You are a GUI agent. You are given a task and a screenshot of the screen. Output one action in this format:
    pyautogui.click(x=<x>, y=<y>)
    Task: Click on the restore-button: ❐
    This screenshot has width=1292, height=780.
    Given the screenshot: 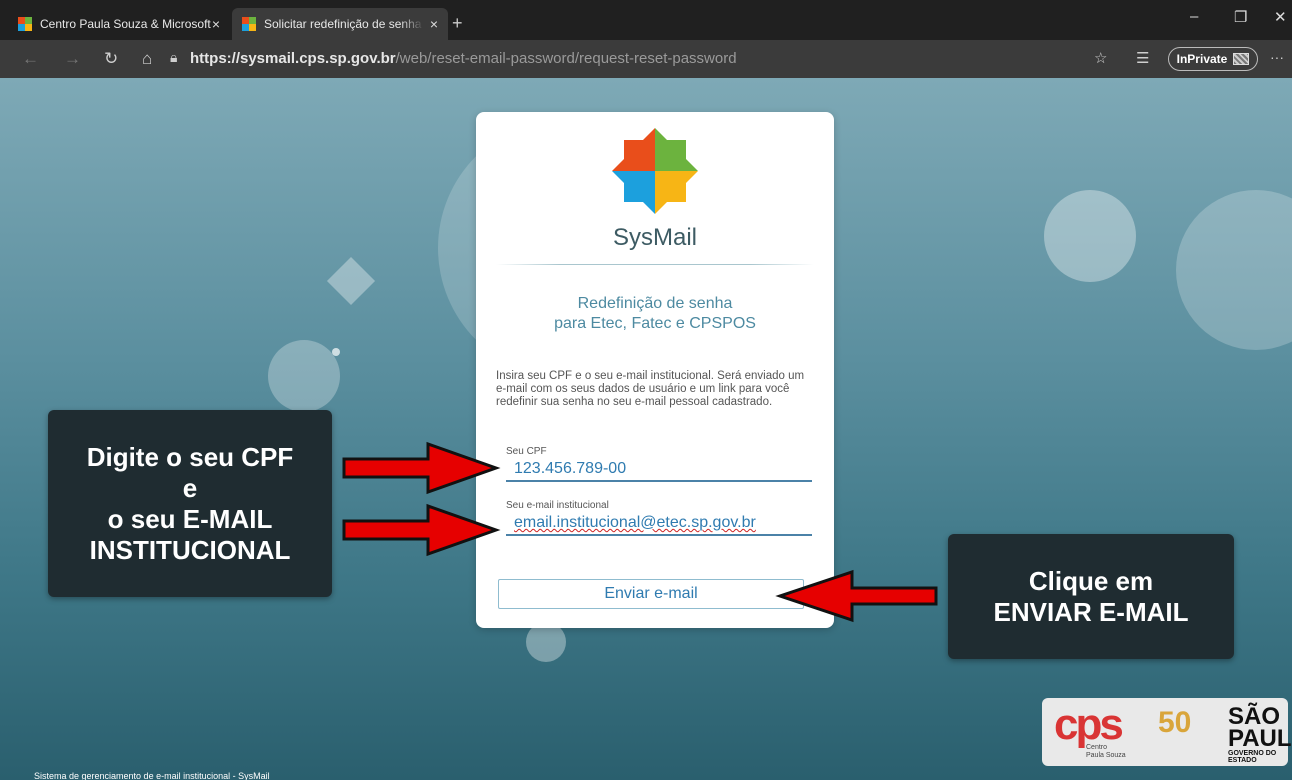 What is the action you would take?
    pyautogui.click(x=1240, y=17)
    